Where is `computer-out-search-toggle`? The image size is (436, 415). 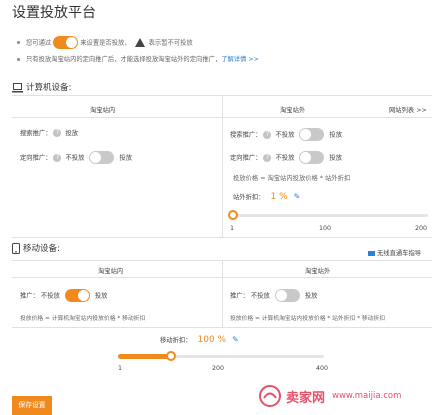
computer-out-search-toggle is located at coordinates (312, 134).